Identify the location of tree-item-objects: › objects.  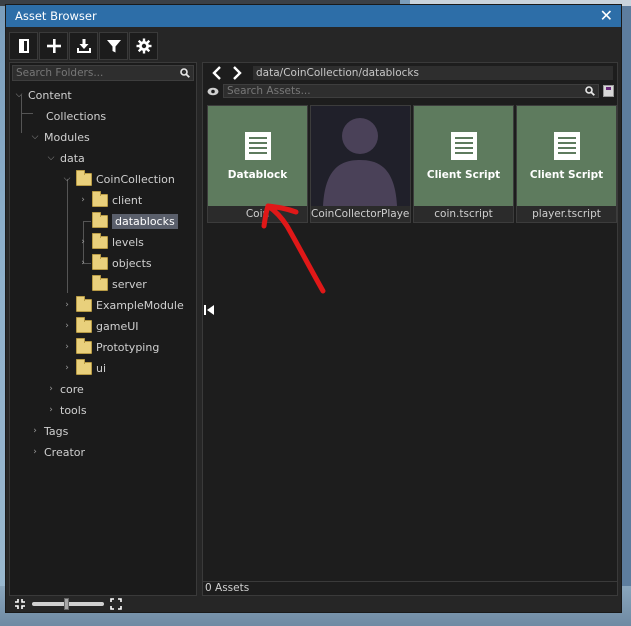
(115, 262).